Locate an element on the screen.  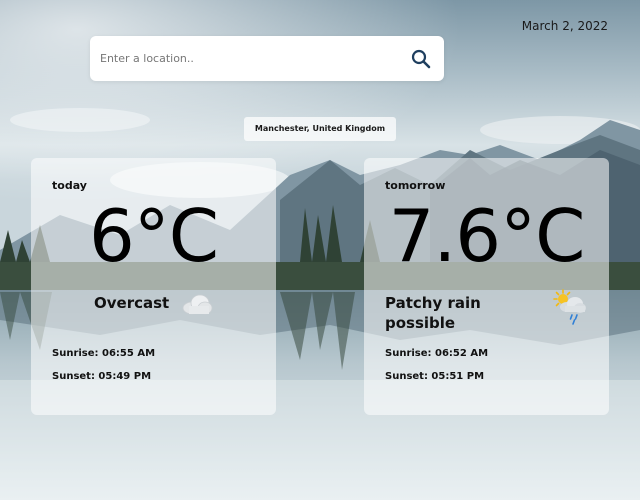
temperature: 7.6°C is located at coordinates (487, 236).